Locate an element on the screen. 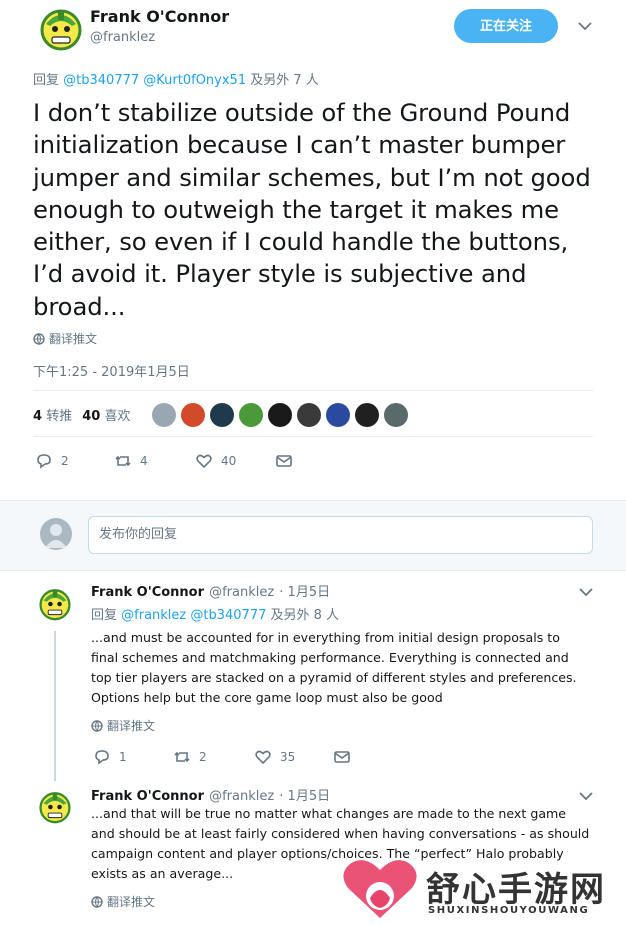 This screenshot has height=925, width=626. watermark-title: 舒心手游网 is located at coordinates (516, 890).